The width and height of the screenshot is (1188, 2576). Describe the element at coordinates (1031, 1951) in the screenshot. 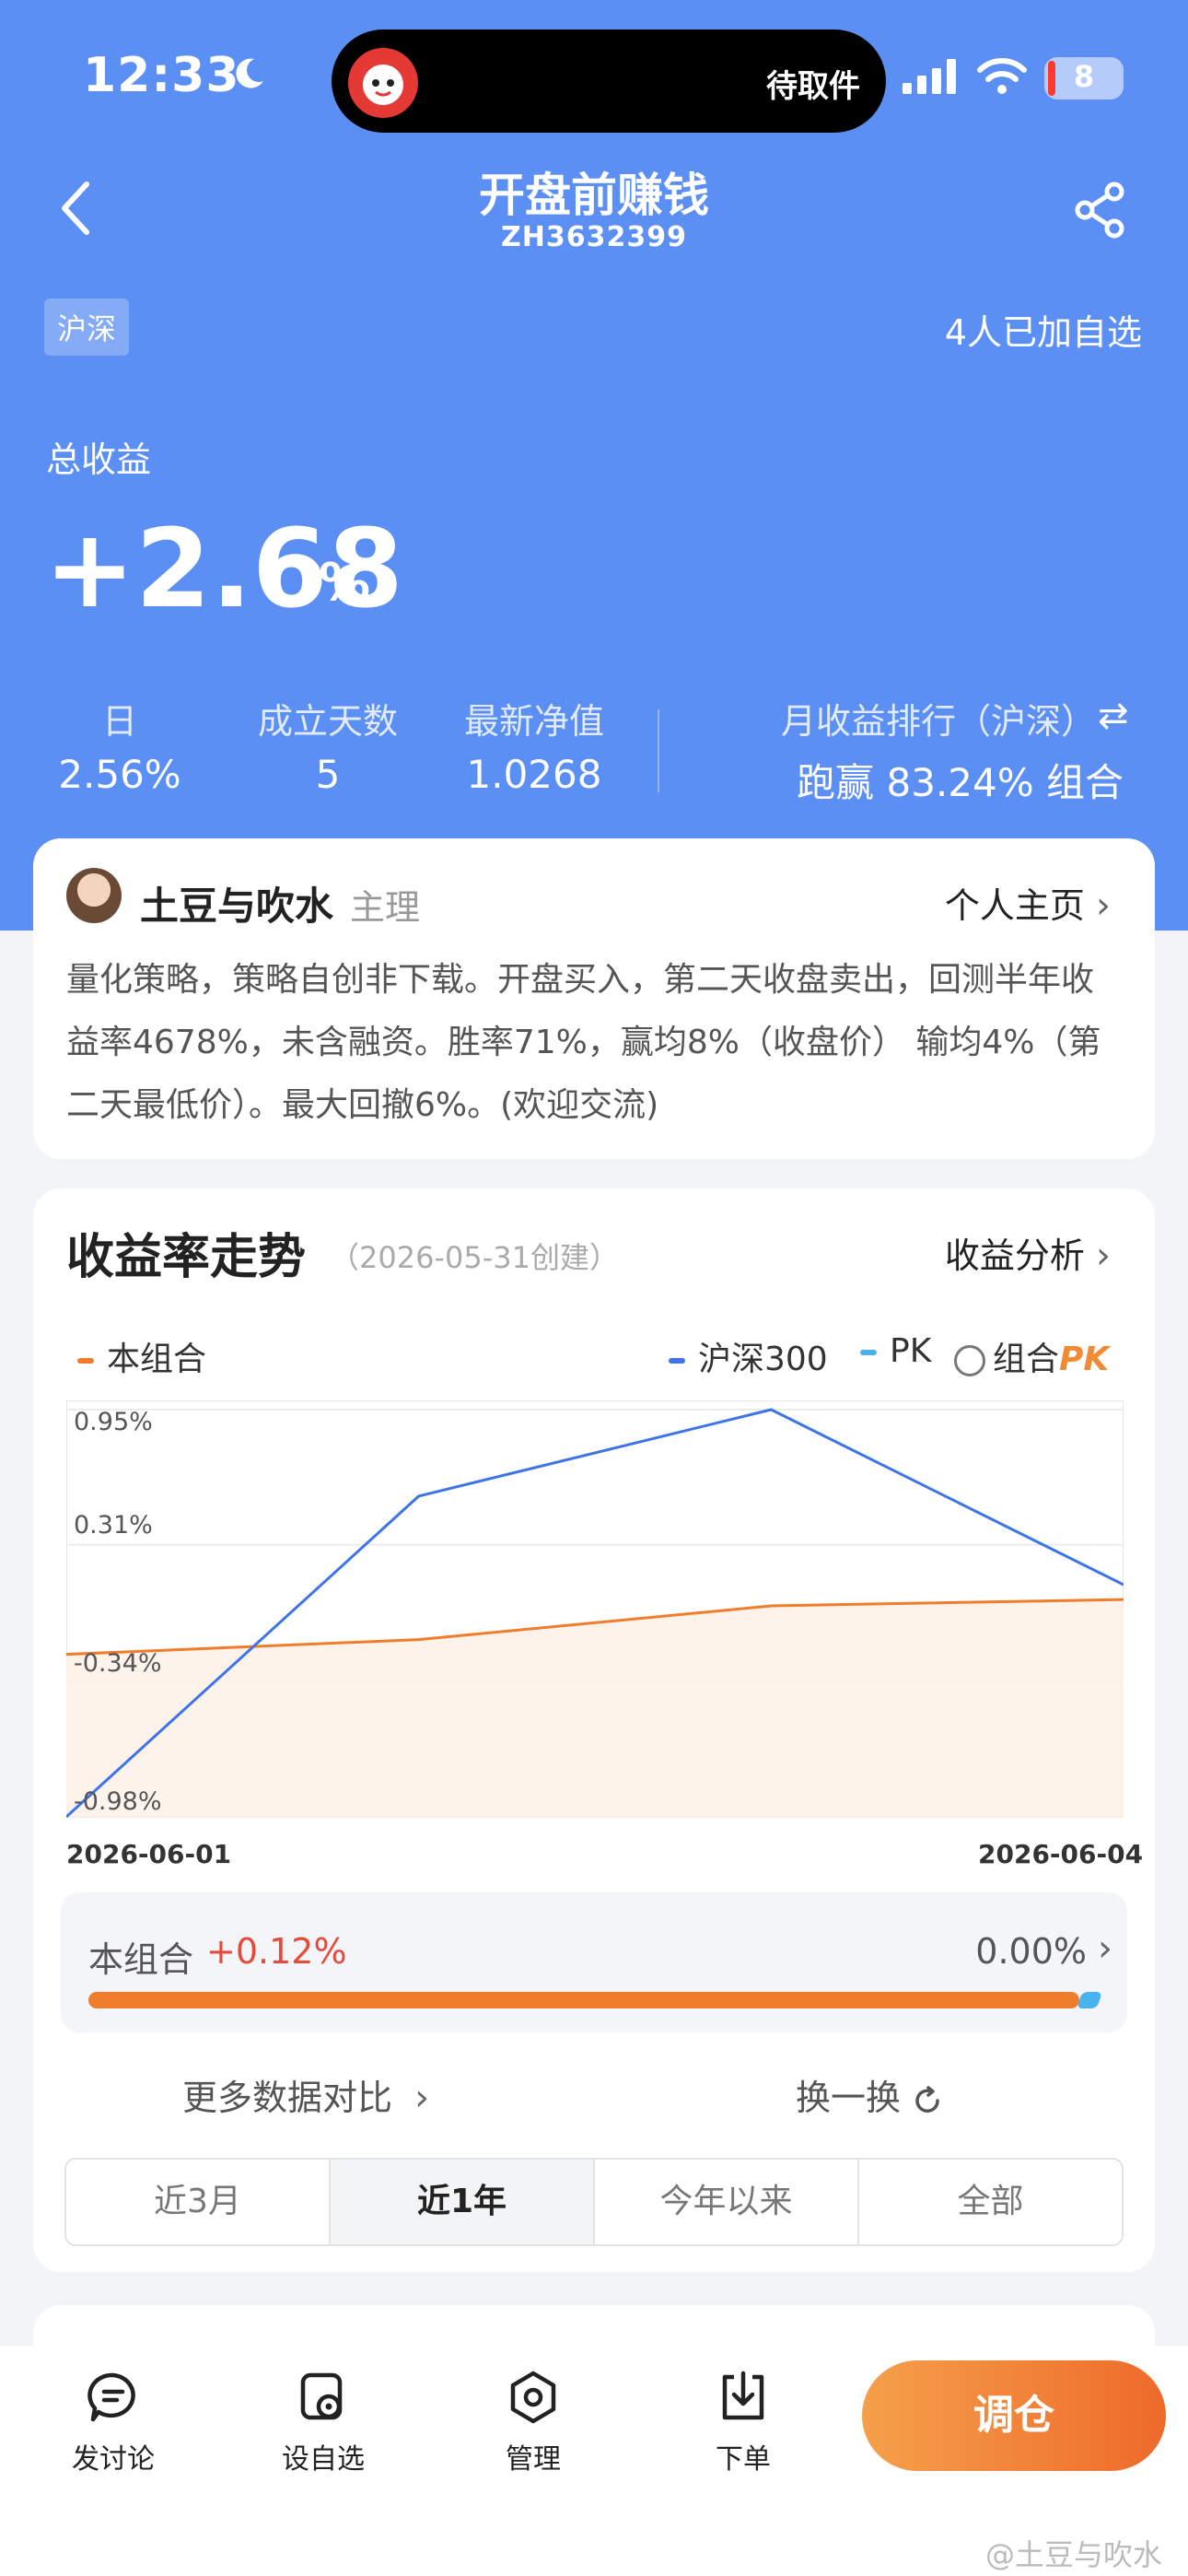

I see `compare-right-value: 0.00%` at that location.